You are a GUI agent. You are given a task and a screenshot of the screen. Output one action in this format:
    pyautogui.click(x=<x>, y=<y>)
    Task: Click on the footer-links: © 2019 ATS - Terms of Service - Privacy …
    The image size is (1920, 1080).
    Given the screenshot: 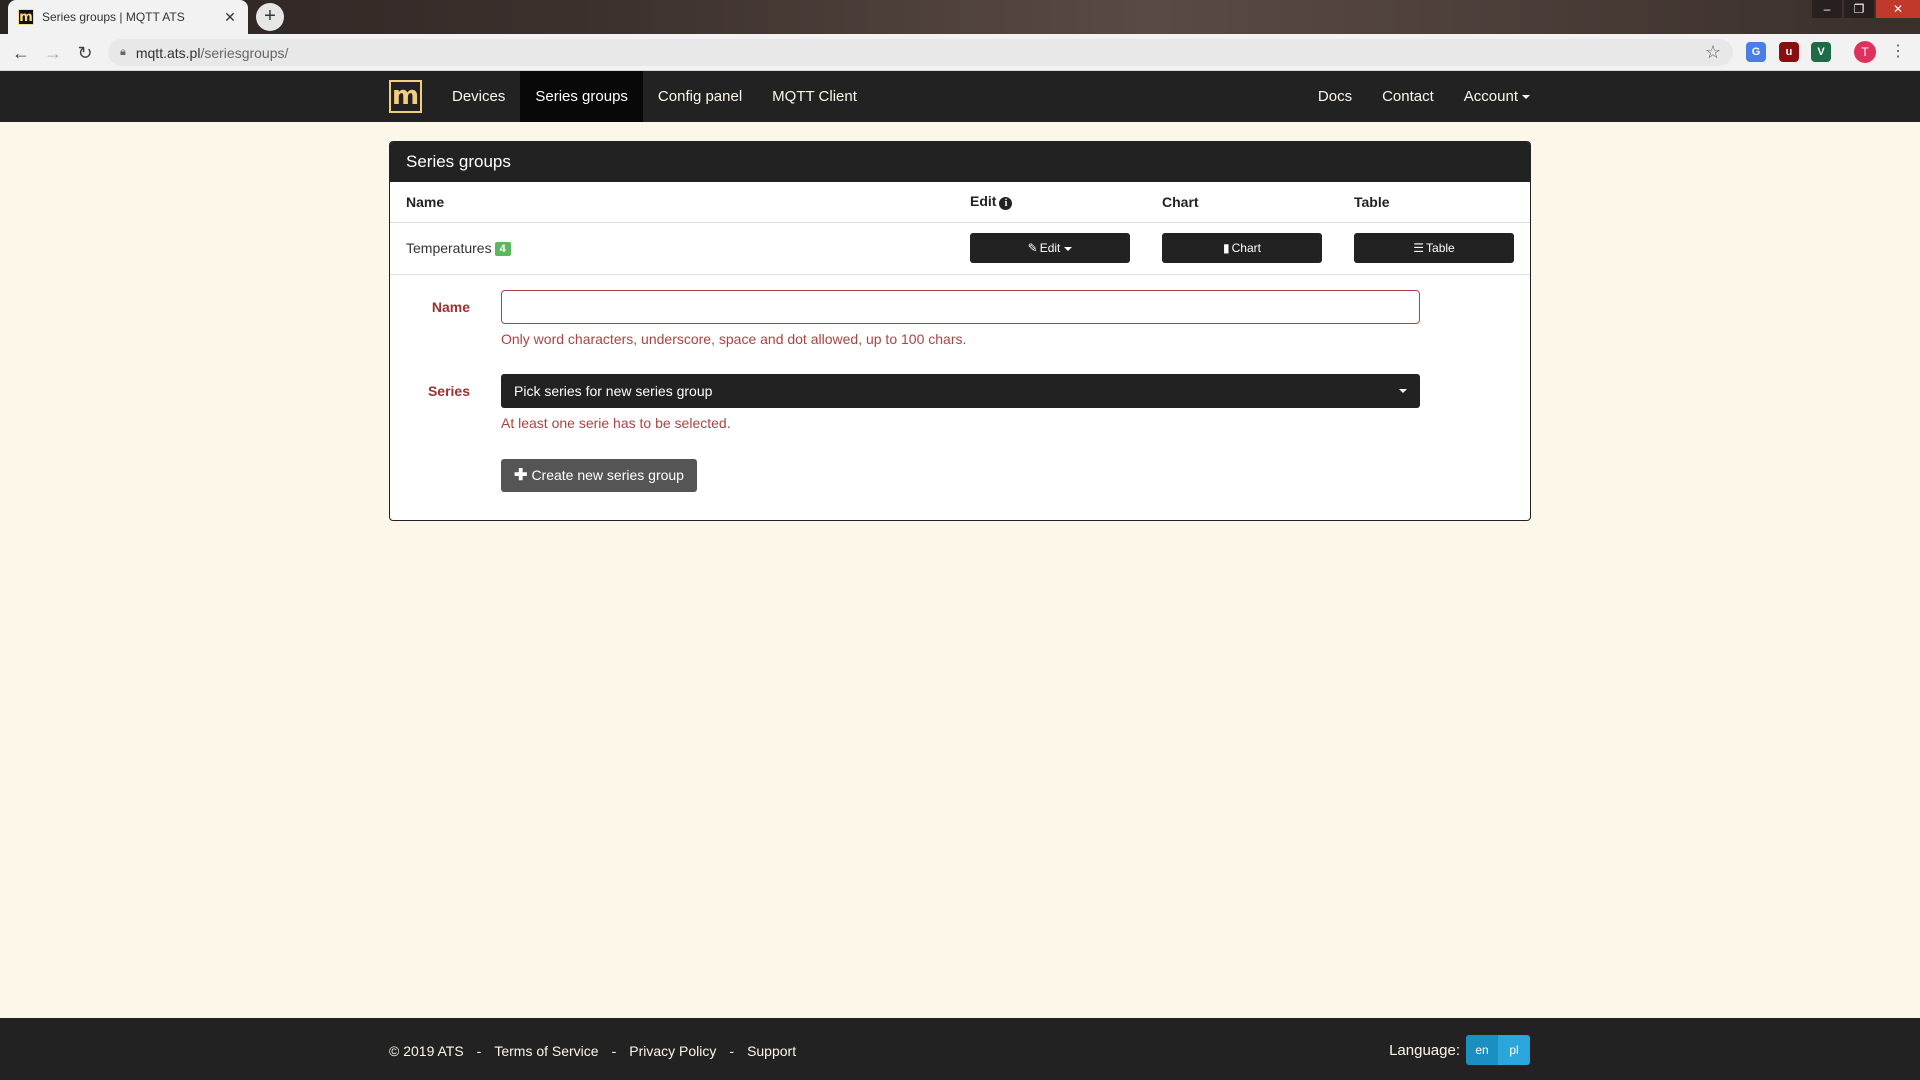 What is the action you would take?
    pyautogui.click(x=592, y=1051)
    